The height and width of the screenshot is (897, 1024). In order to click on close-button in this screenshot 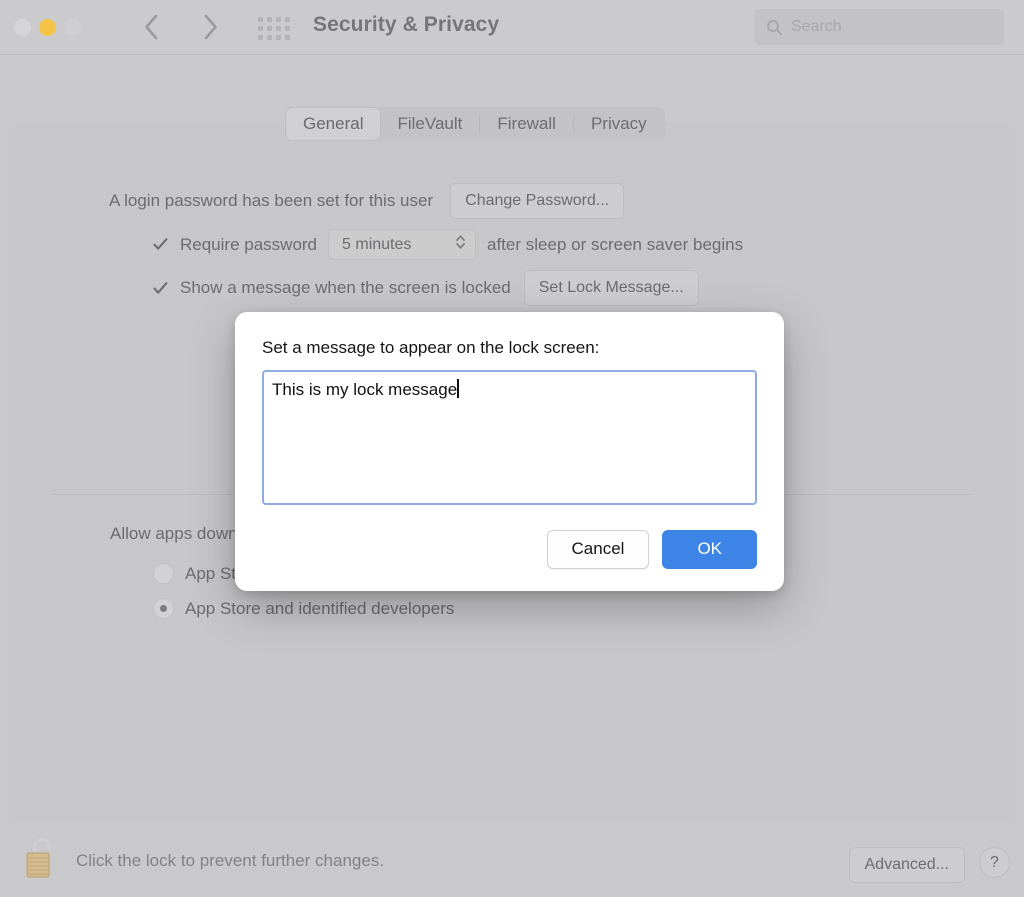, I will do `click(22, 27)`.